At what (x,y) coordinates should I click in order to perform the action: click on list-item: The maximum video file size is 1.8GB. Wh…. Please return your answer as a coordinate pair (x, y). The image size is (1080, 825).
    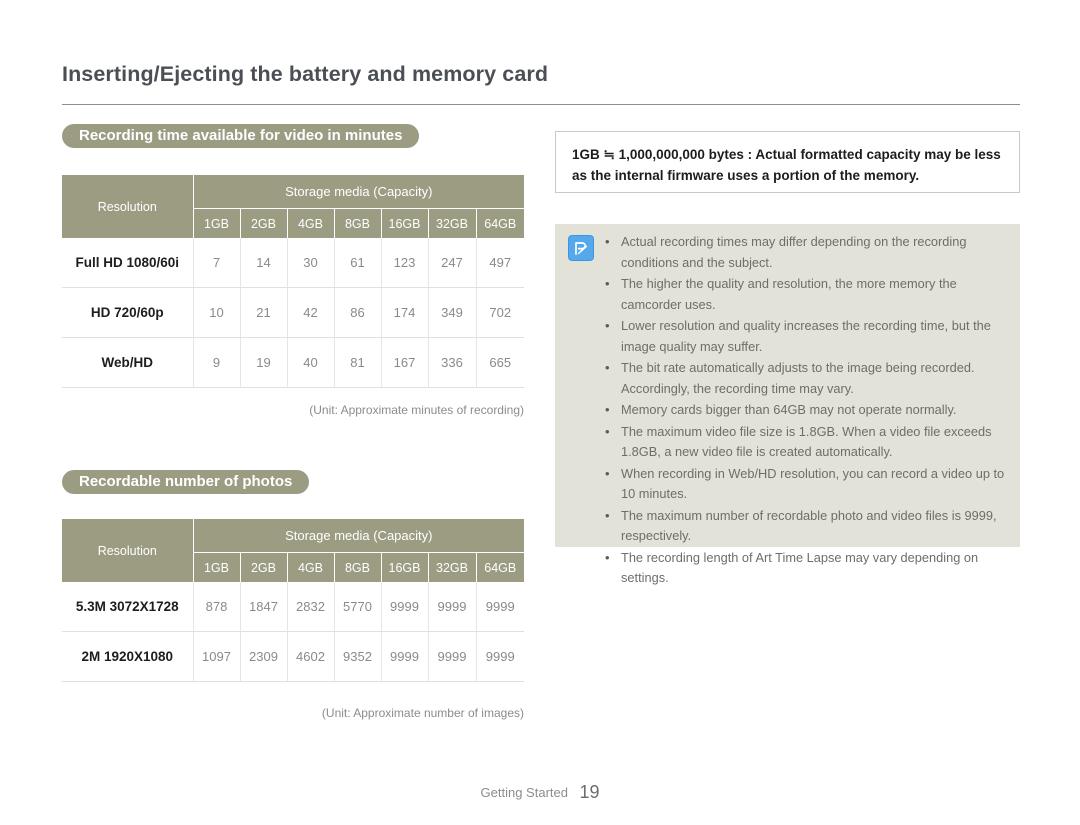
    Looking at the image, I should click on (804, 442).